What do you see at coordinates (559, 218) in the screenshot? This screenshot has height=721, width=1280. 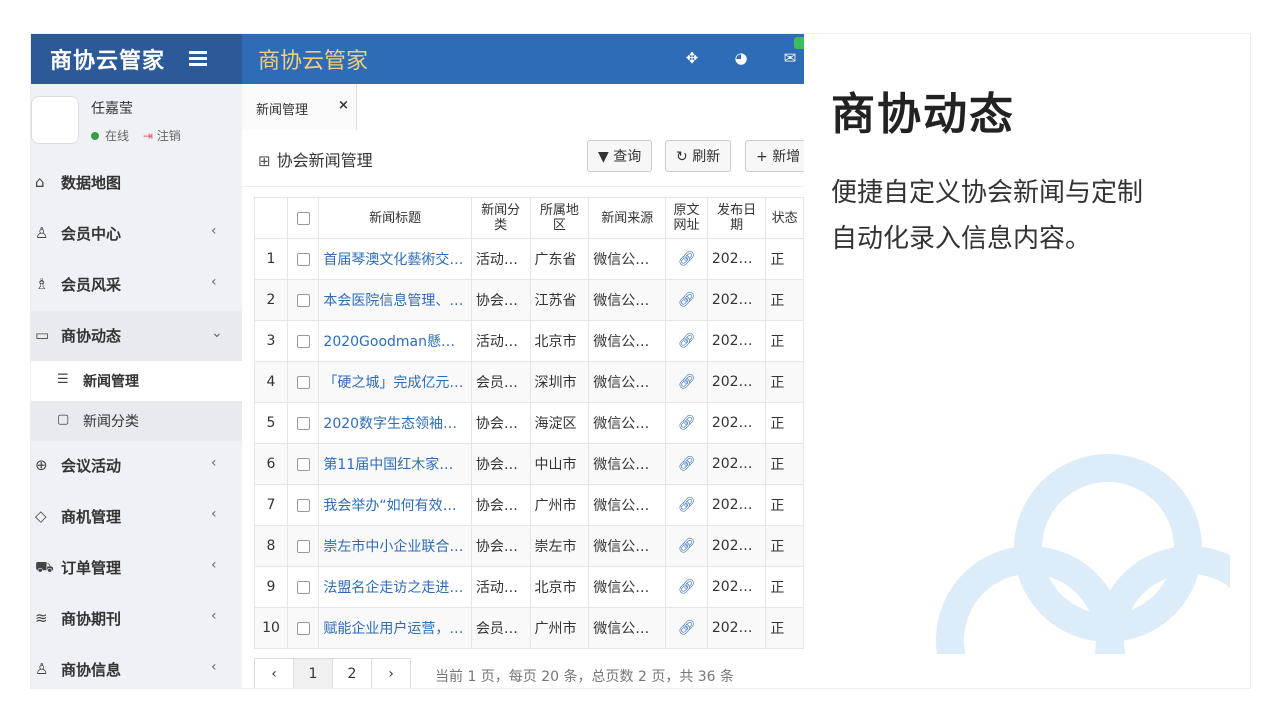 I see `header-region: 所属地区` at bounding box center [559, 218].